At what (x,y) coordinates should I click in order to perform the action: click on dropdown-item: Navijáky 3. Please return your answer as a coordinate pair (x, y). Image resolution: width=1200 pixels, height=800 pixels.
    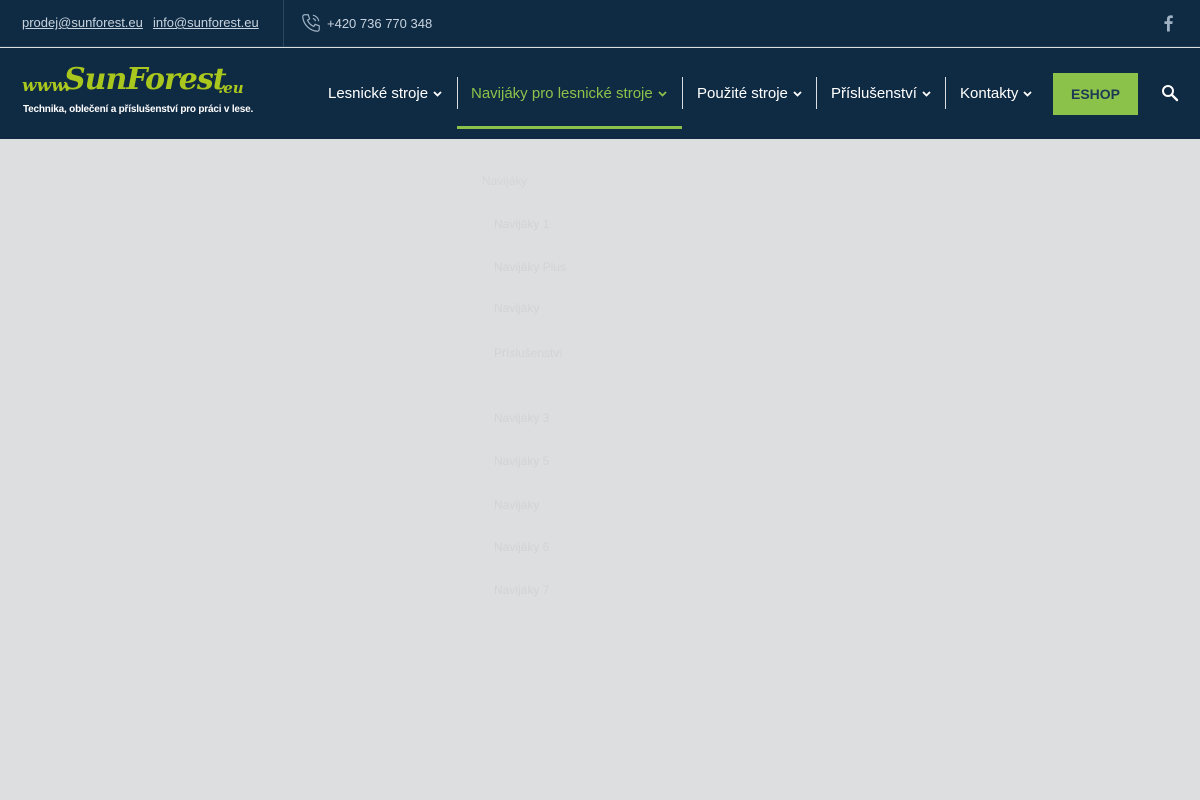
    Looking at the image, I should click on (521, 418).